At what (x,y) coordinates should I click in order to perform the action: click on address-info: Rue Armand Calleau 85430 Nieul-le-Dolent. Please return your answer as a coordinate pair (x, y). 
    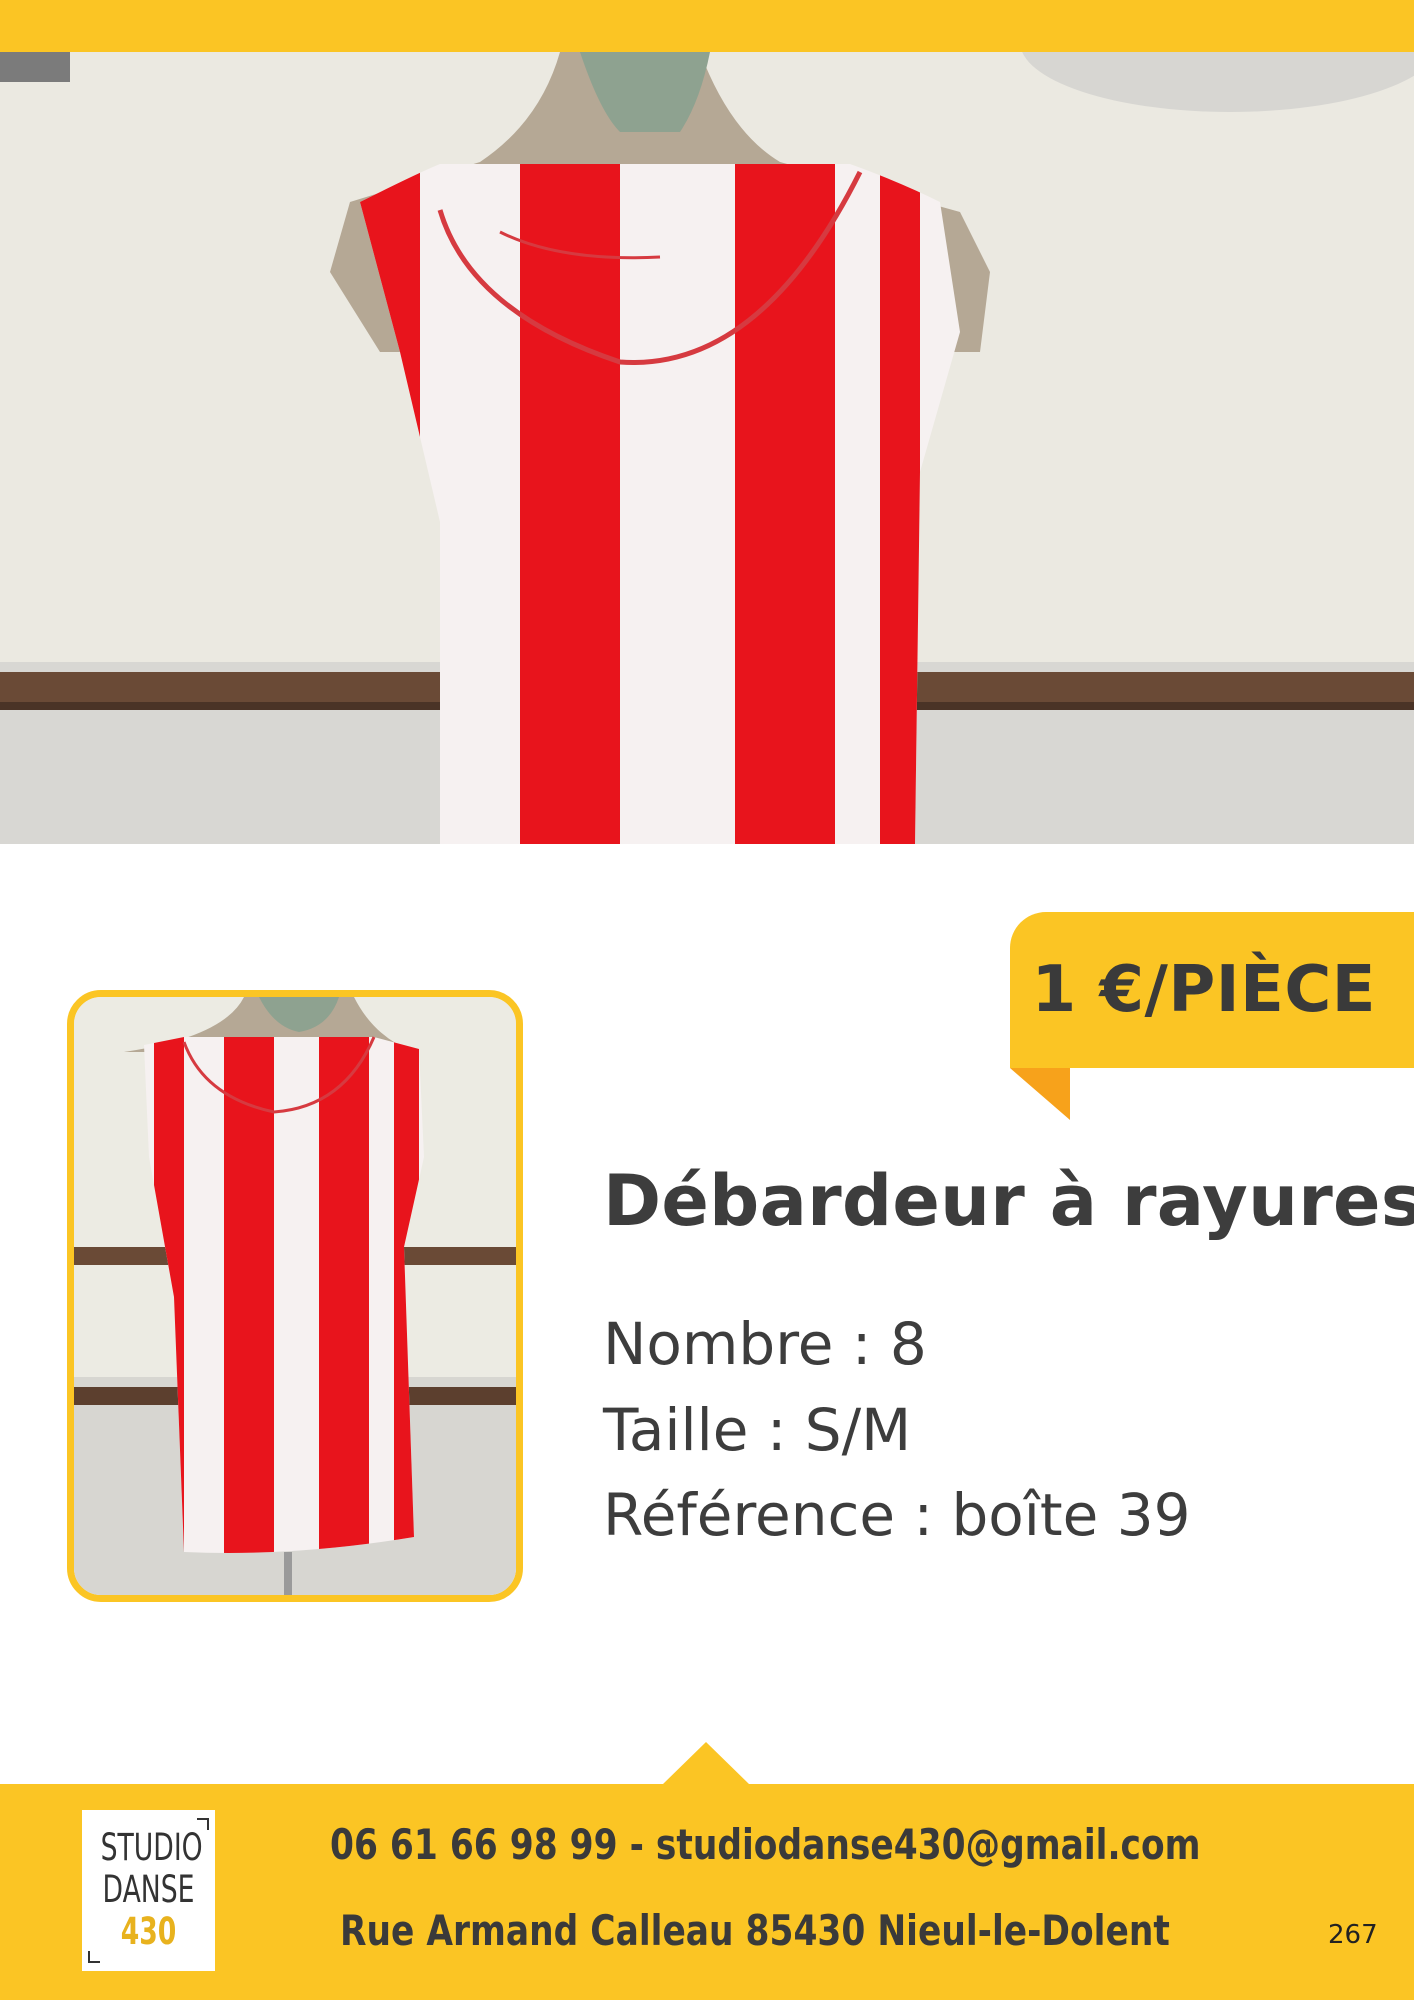
    Looking at the image, I should click on (755, 1930).